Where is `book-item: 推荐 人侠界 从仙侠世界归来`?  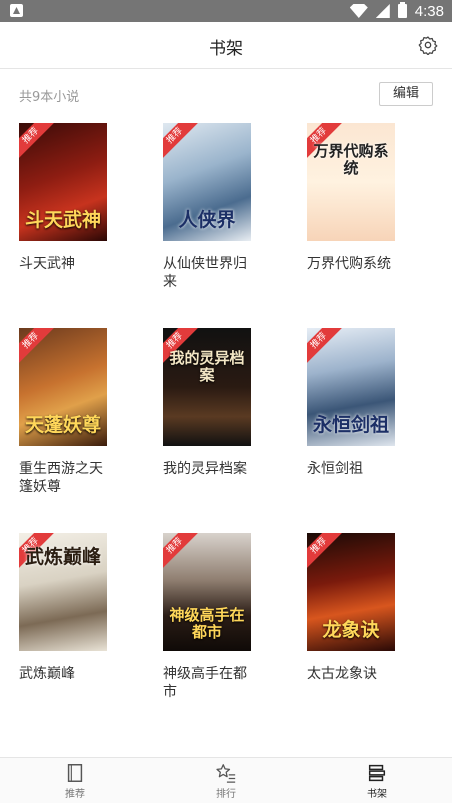 book-item: 推荐 人侠界 从仙侠世界归来 is located at coordinates (218, 207).